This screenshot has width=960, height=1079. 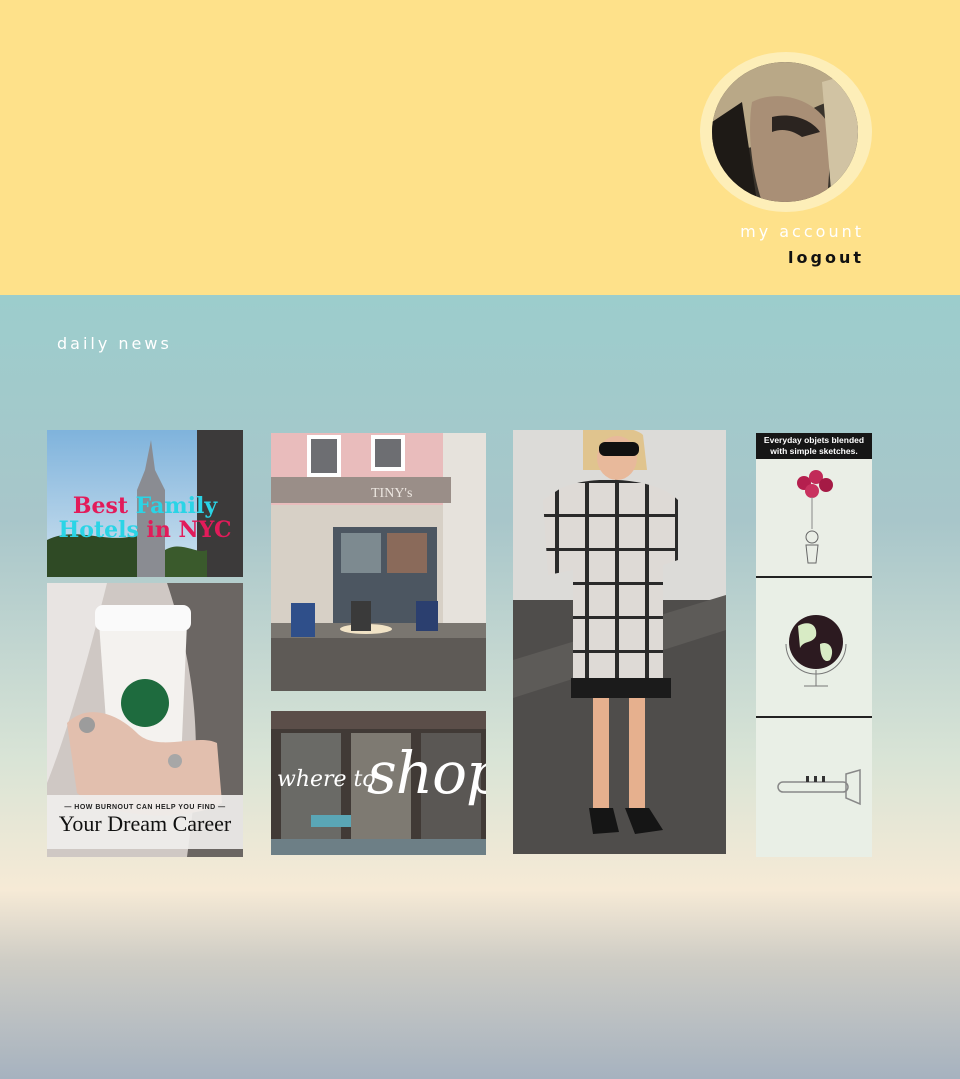 I want to click on career-headline: Your Dream Career, so click(x=145, y=823).